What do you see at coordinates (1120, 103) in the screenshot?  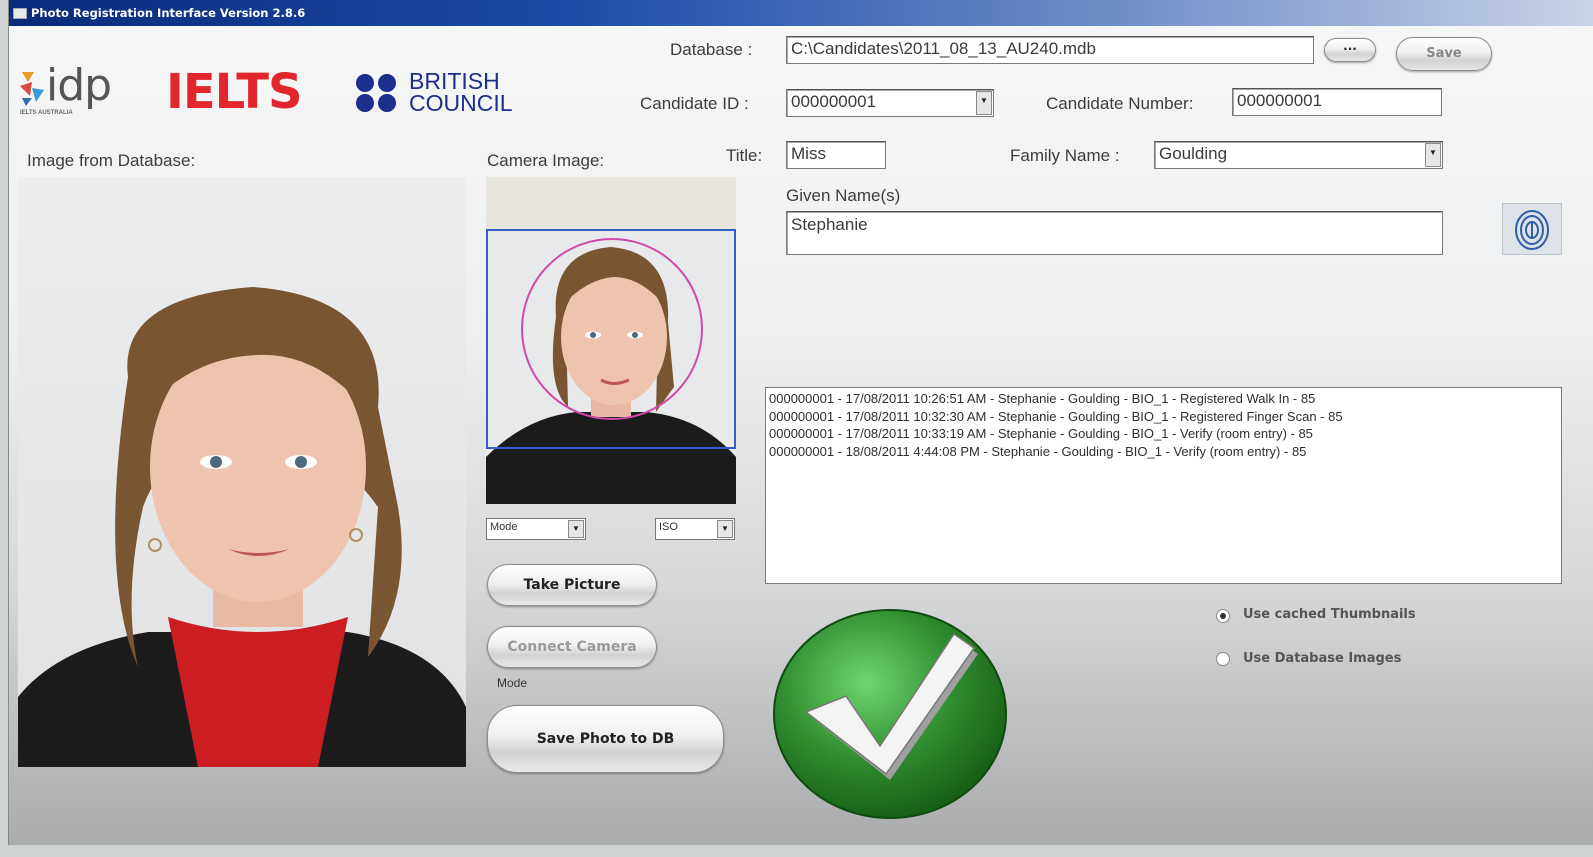 I see `candidate-number-label: Candidate Number:` at bounding box center [1120, 103].